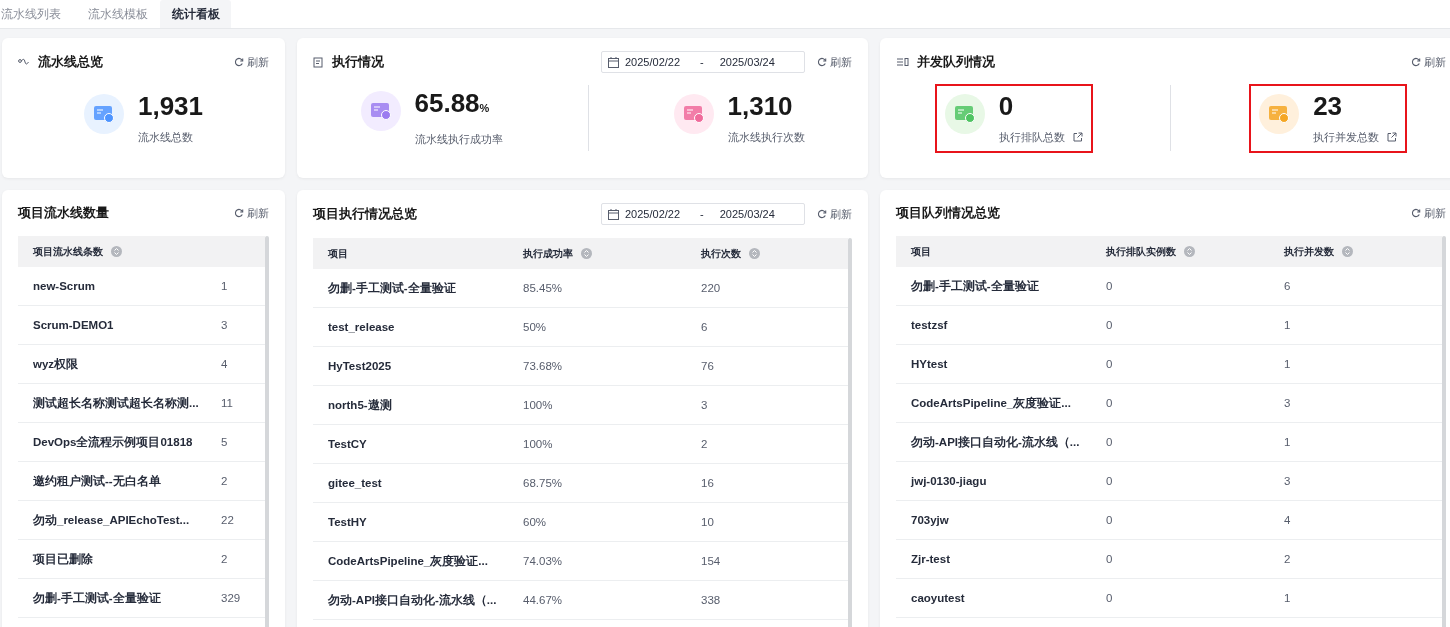 The width and height of the screenshot is (1450, 627). What do you see at coordinates (597, 483) in the screenshot?
I see `table-cell: 68.75%` at bounding box center [597, 483].